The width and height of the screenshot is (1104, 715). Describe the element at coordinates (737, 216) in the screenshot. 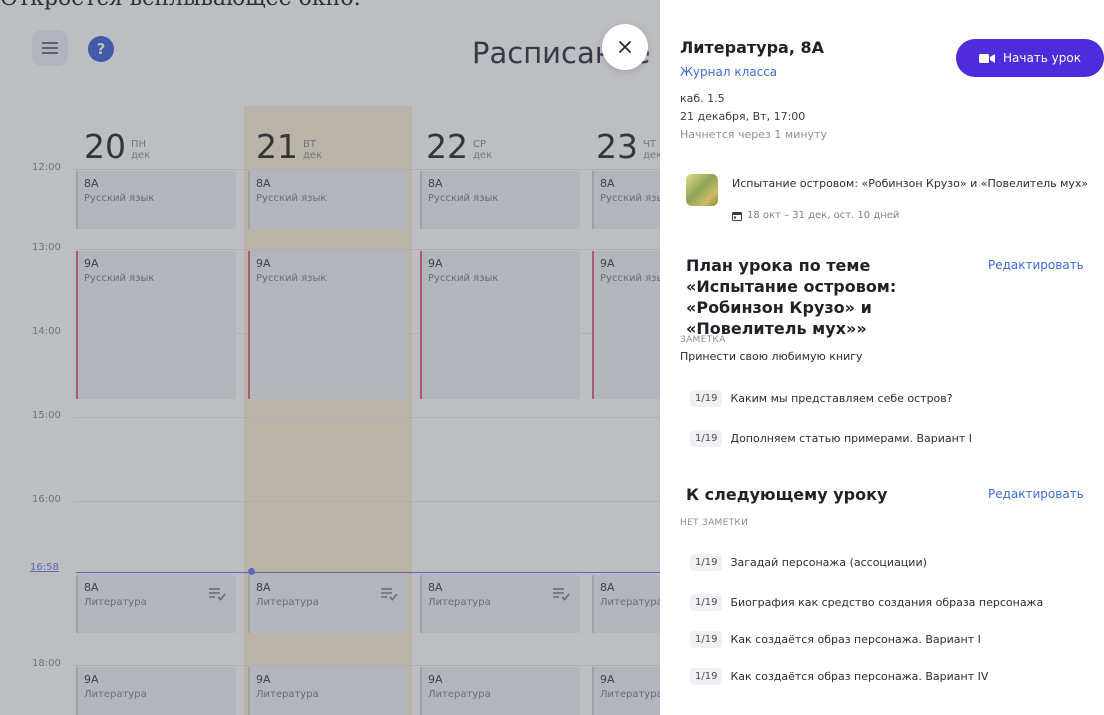

I see `calendar-icon` at that location.